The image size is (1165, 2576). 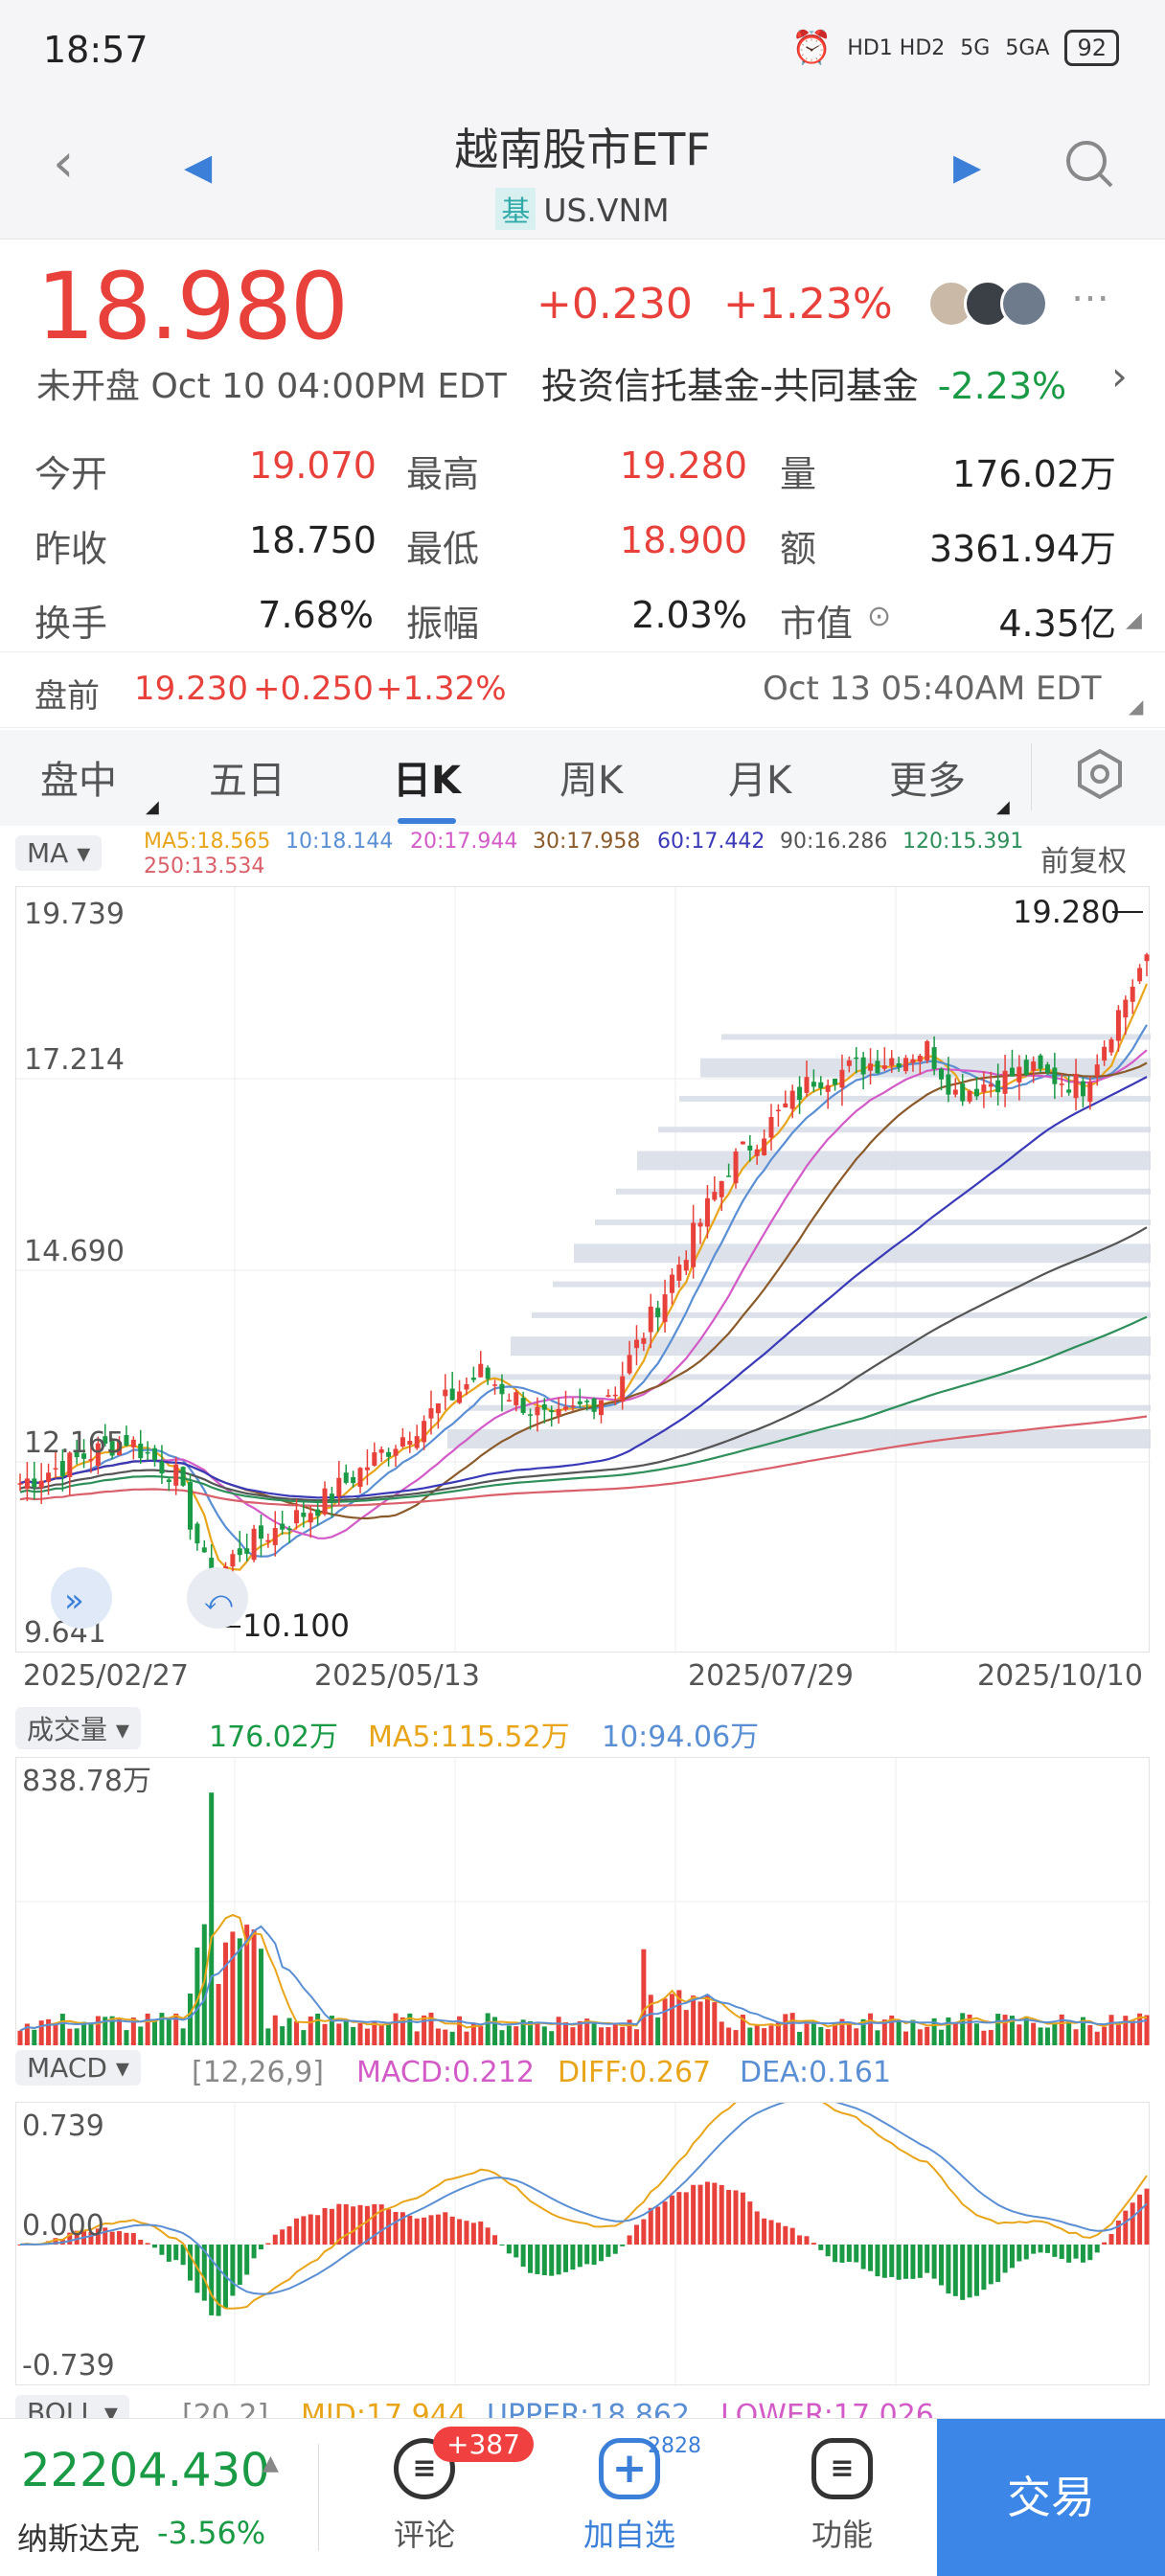 What do you see at coordinates (582, 1730) in the screenshot?
I see `volume-legend: 成交量 ▾ 176.02万 MA5:115.52万 10:94.06万` at bounding box center [582, 1730].